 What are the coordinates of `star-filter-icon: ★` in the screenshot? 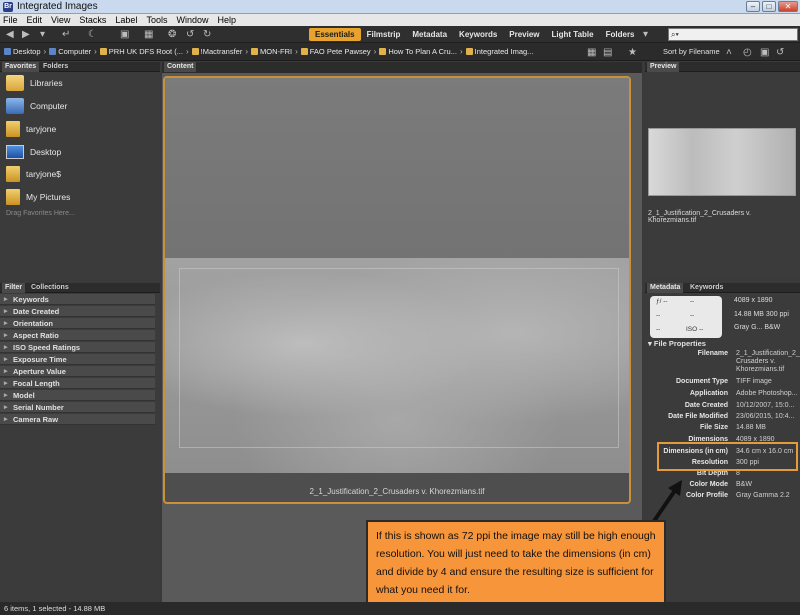 It's located at (632, 52).